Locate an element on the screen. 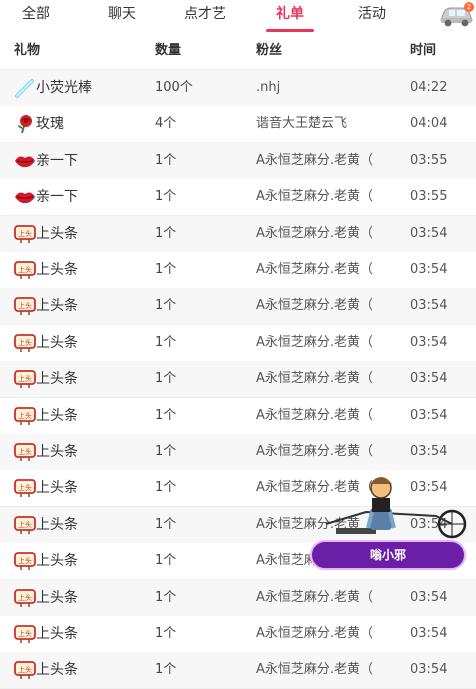 This screenshot has height=689, width=476. tab-all: 全部 is located at coordinates (36, 16).